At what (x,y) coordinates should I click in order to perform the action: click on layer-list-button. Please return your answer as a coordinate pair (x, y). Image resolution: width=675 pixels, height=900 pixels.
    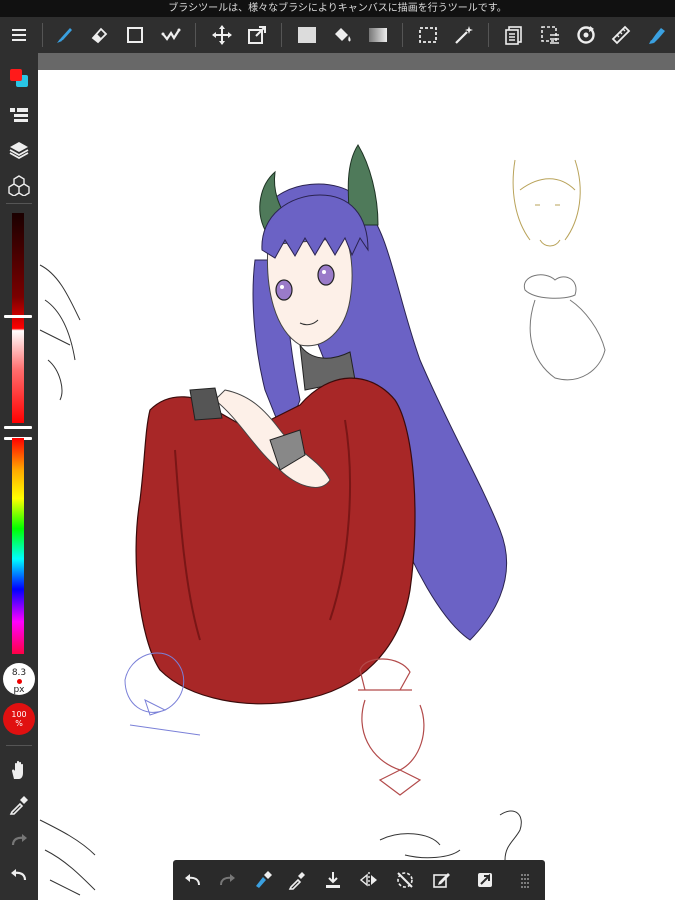
    Looking at the image, I should click on (514, 35).